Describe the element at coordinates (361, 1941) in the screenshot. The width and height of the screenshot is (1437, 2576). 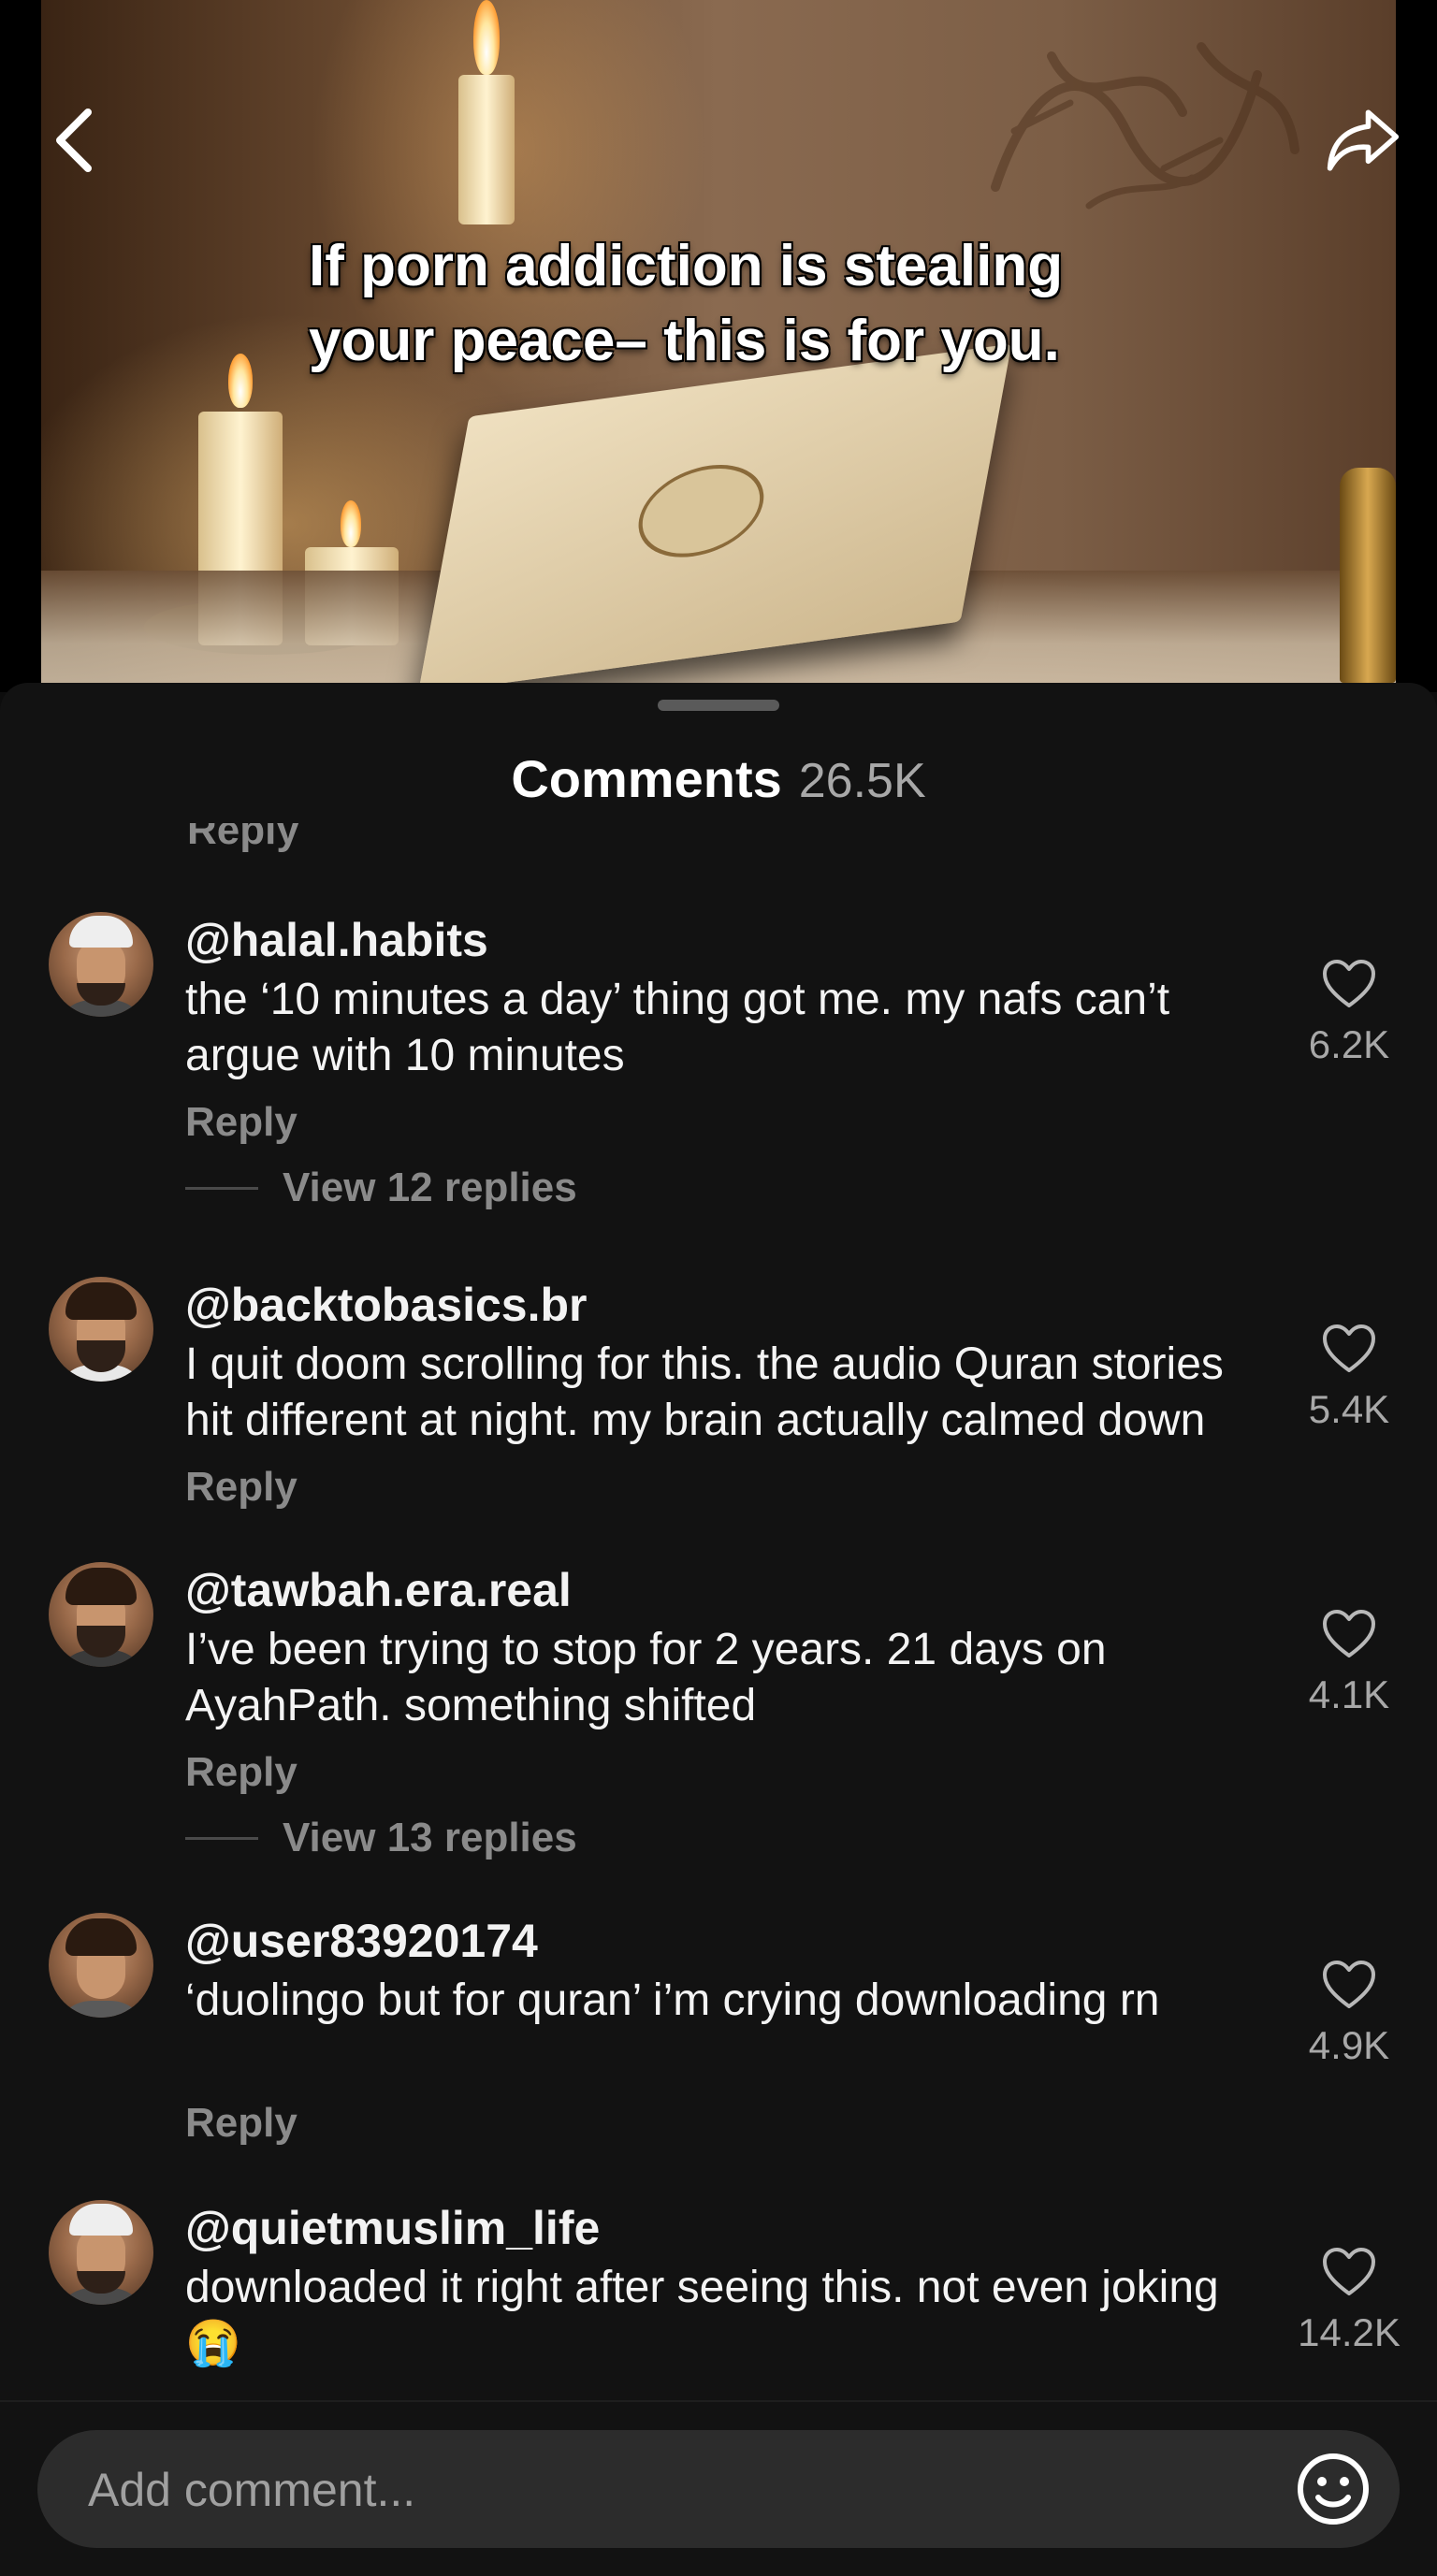
I see `comment-username: @user83920174` at that location.